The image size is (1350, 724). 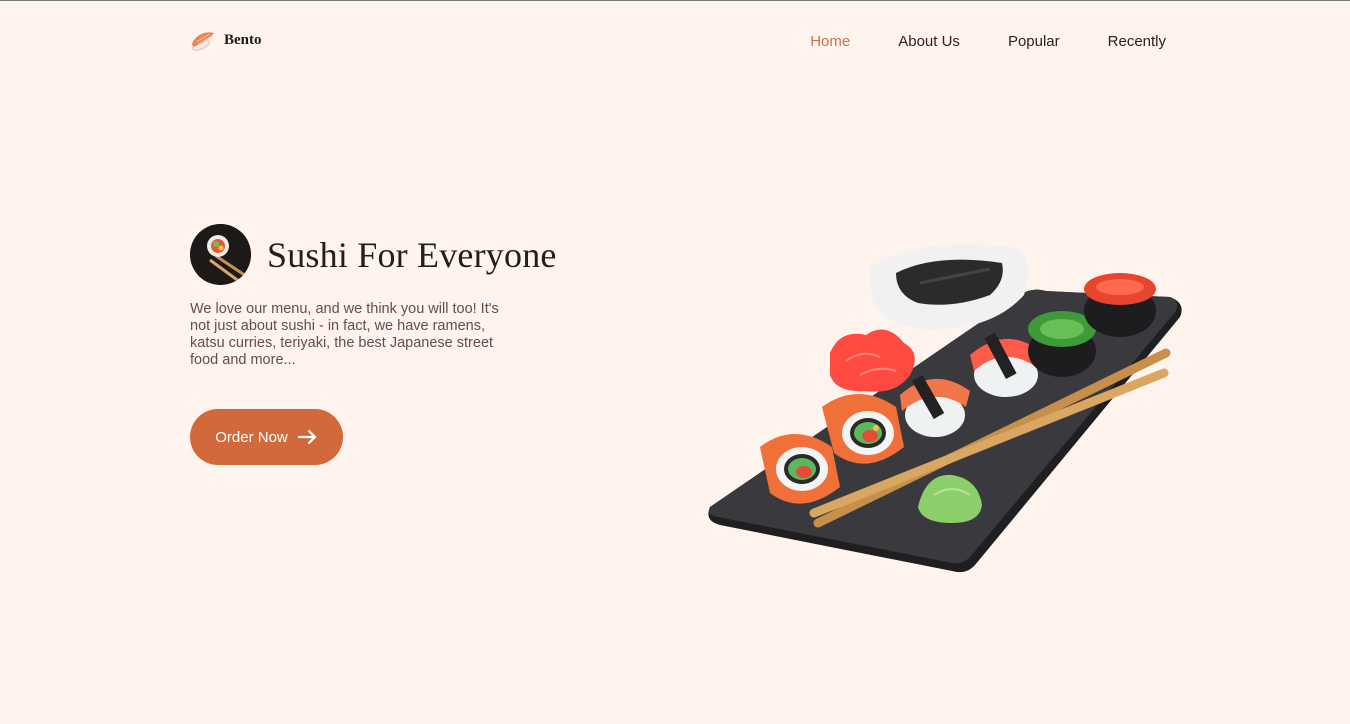 I want to click on nav-recently: Recently, so click(x=1137, y=41).